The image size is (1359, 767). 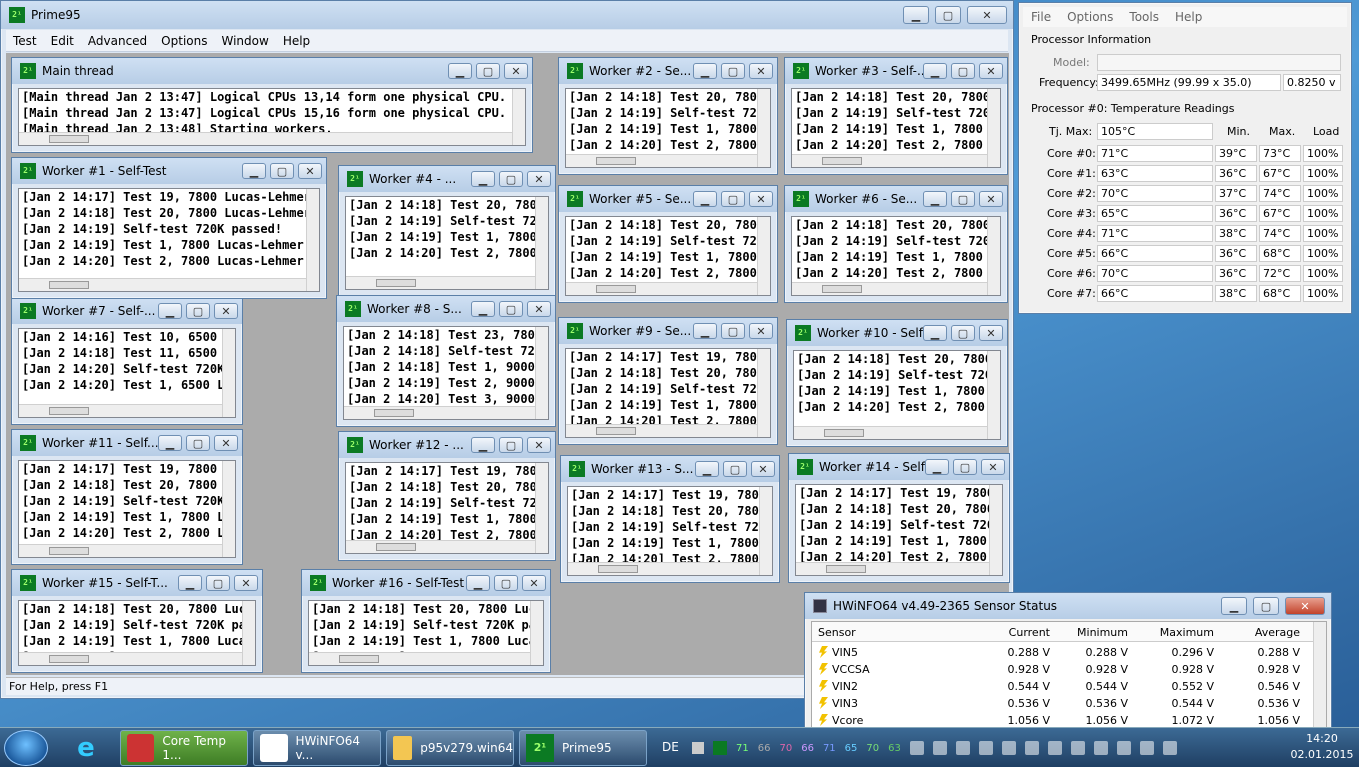 What do you see at coordinates (169, 171) in the screenshot?
I see `worker-window-1-titlebar: 2¹ Worker #1 - Self-Test ▁ ▢ ✕` at bounding box center [169, 171].